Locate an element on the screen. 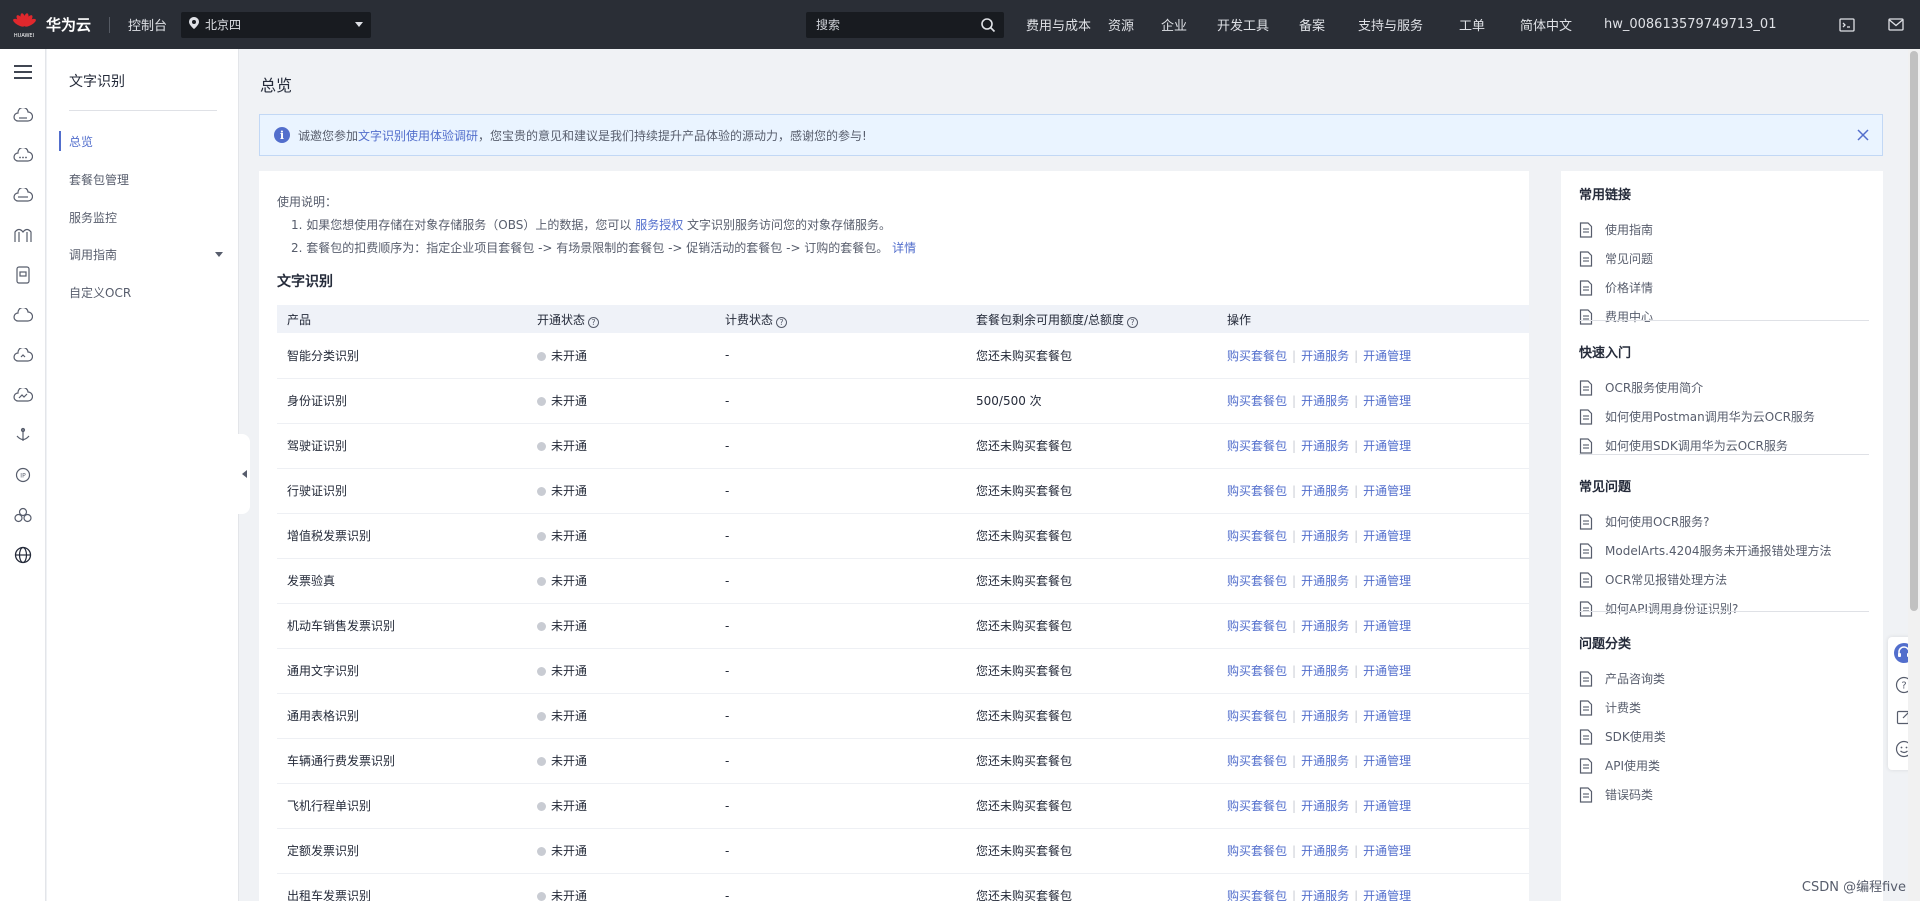 The width and height of the screenshot is (1920, 901). close-icon is located at coordinates (1863, 135).